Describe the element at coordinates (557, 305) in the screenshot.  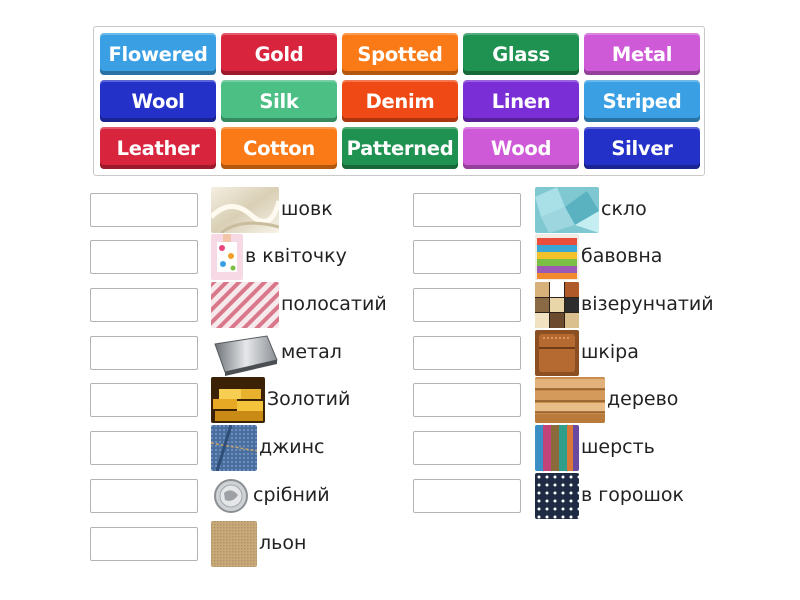
I see `patterned-image` at that location.